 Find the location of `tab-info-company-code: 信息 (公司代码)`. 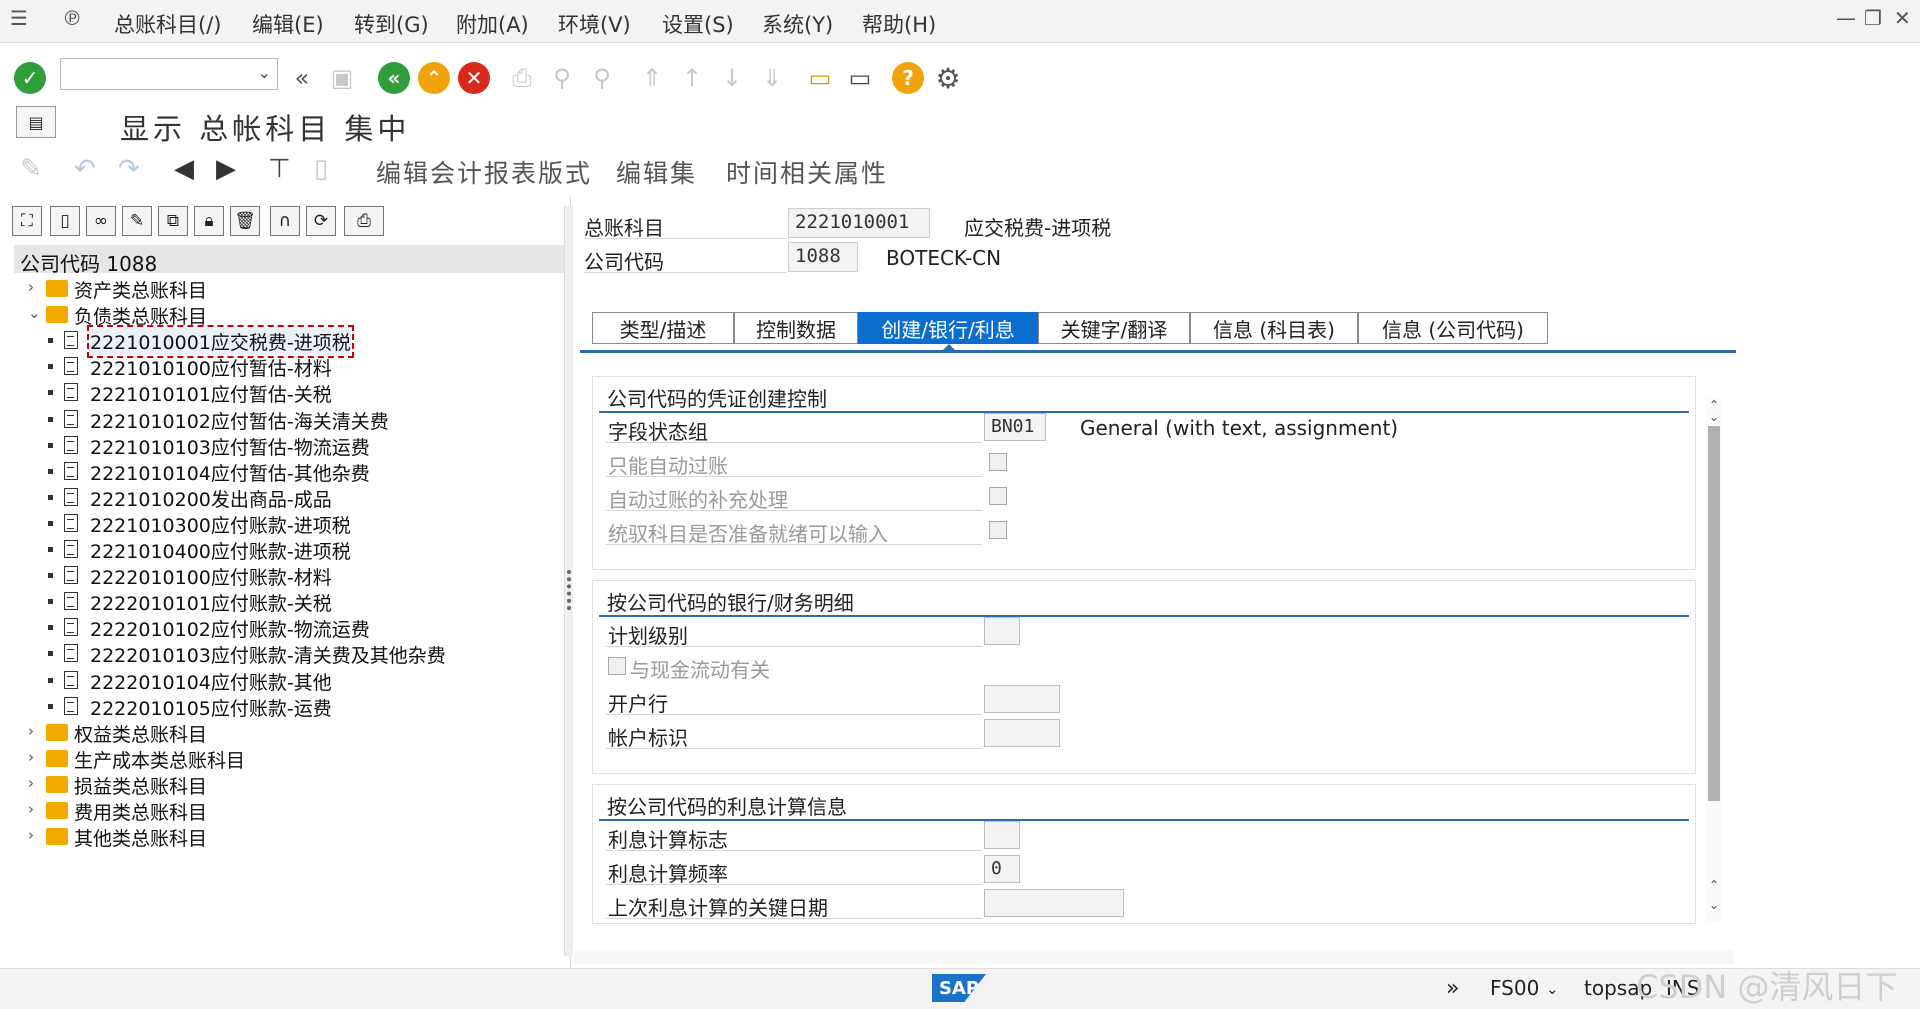

tab-info-company-code: 信息 (公司代码) is located at coordinates (1453, 328).